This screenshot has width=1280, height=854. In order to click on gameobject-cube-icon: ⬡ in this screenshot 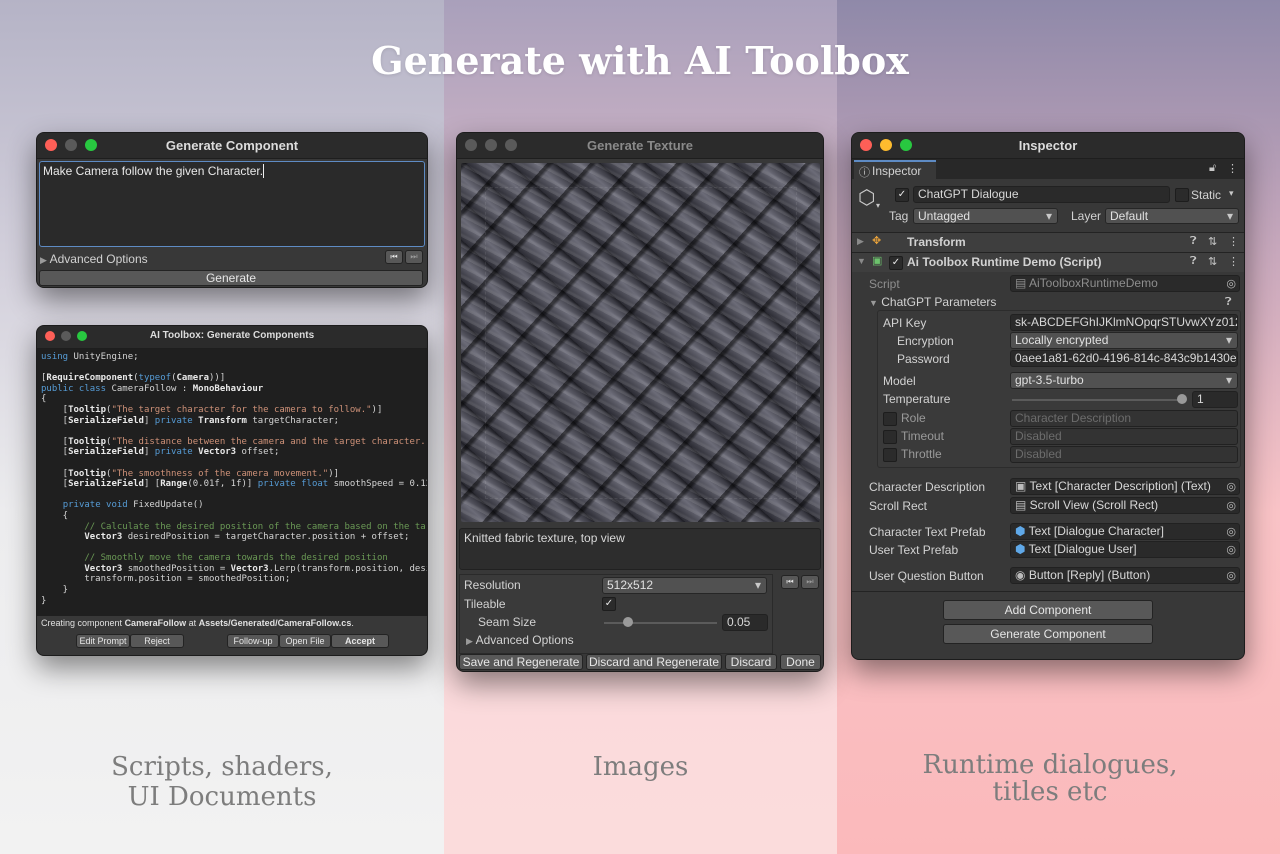, I will do `click(867, 198)`.